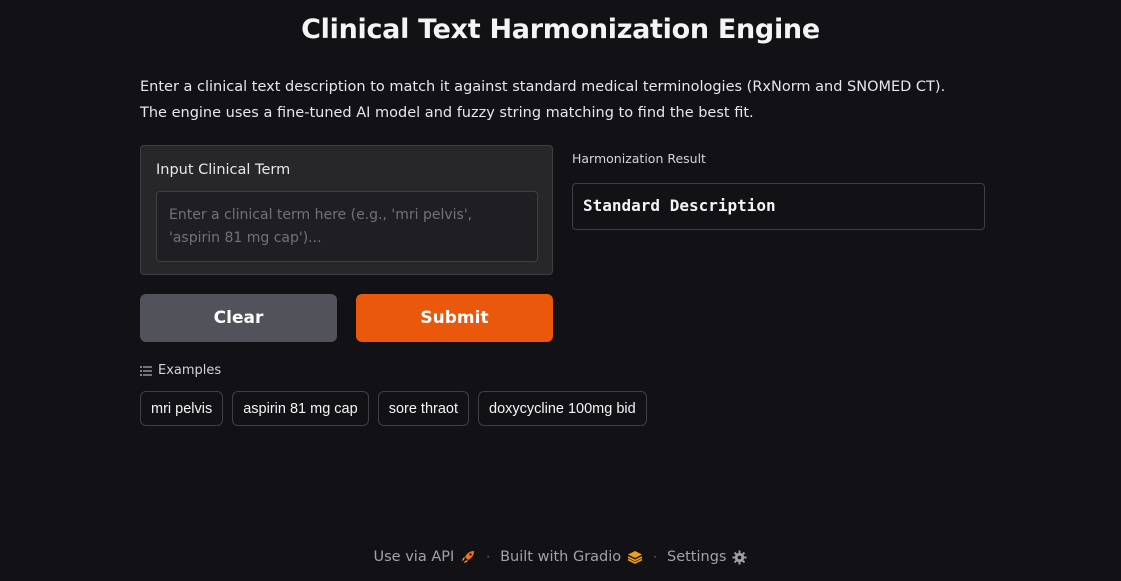 The height and width of the screenshot is (581, 1121). Describe the element at coordinates (300, 408) in the screenshot. I see `example-chip: aspirin 81 mg cap` at that location.